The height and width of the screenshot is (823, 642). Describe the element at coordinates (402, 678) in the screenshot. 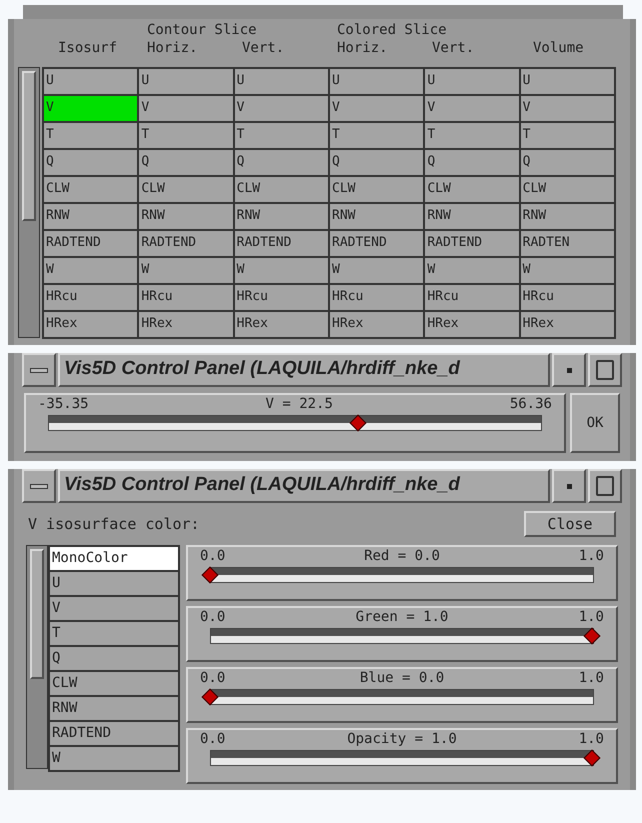

I see `slider-label: Blue = 0.0` at that location.